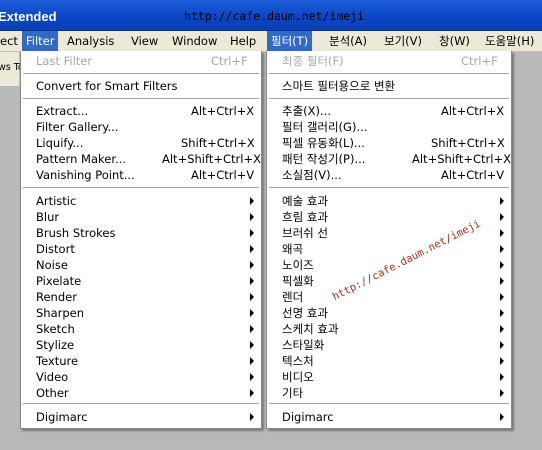 The height and width of the screenshot is (450, 542). I want to click on menu-item-texture: Texture, so click(141, 361).